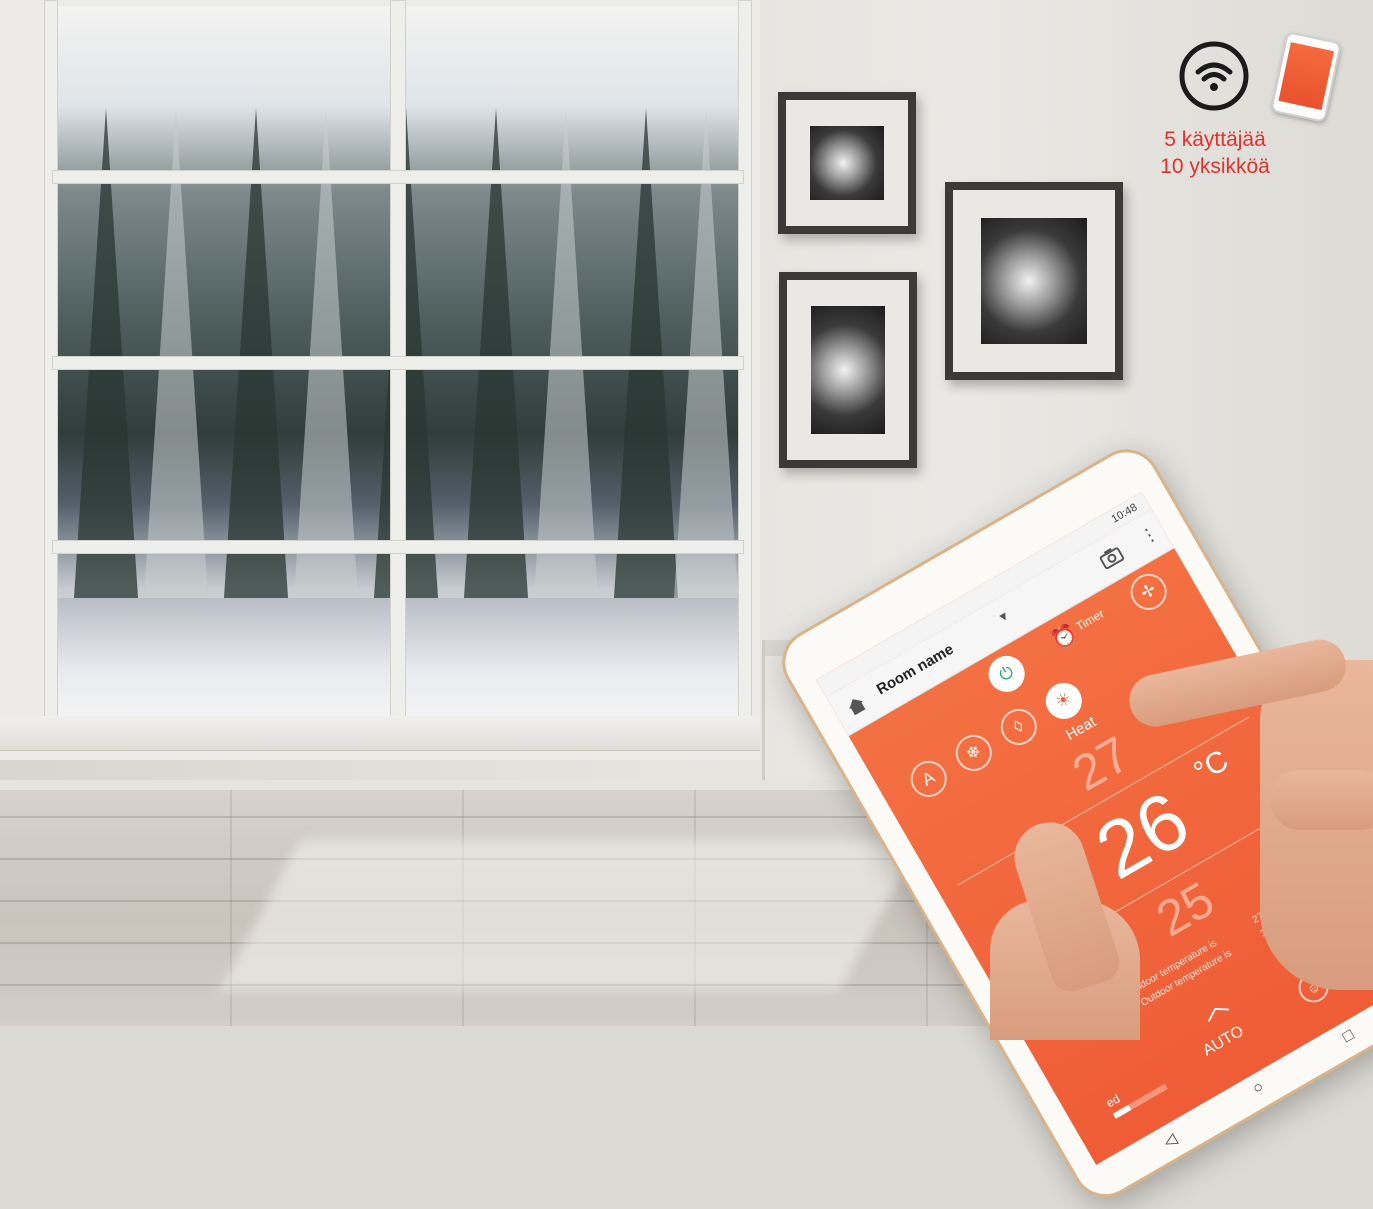 The height and width of the screenshot is (1209, 1373). I want to click on nav-back-icon: ◁, so click(1170, 1140).